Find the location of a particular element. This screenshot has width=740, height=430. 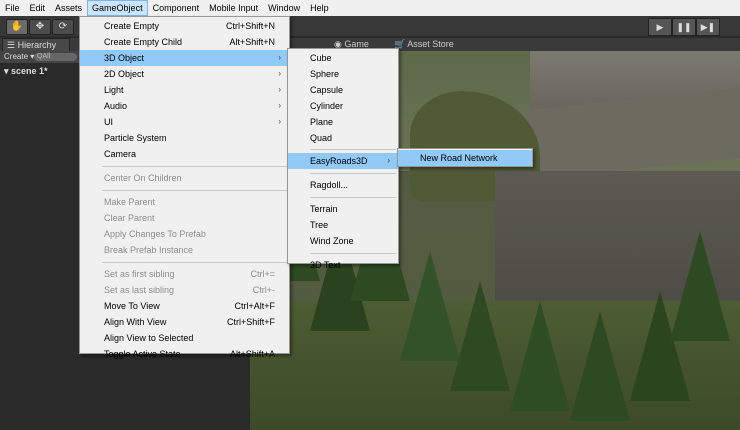

menu-item-toggle-active-state: Toggle Active State Alt+Shift+A is located at coordinates (184, 354).